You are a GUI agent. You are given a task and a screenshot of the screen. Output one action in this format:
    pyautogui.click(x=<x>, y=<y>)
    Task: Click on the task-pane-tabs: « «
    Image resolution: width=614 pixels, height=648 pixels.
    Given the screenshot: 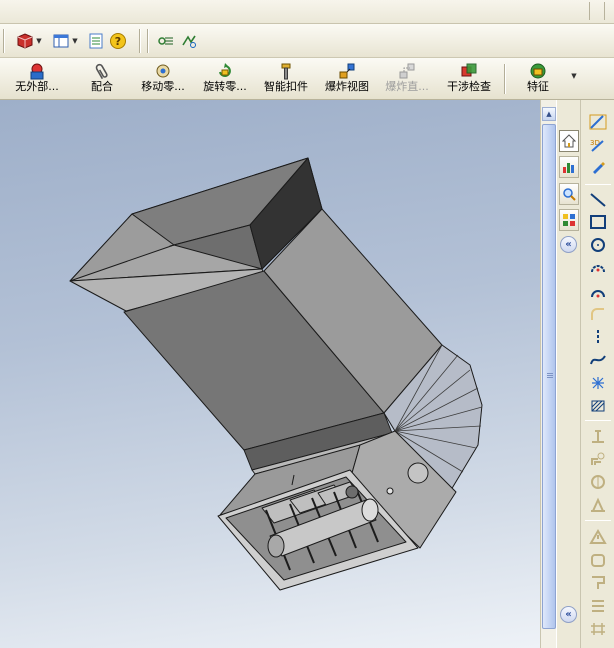 What is the action you would take?
    pyautogui.click(x=568, y=374)
    